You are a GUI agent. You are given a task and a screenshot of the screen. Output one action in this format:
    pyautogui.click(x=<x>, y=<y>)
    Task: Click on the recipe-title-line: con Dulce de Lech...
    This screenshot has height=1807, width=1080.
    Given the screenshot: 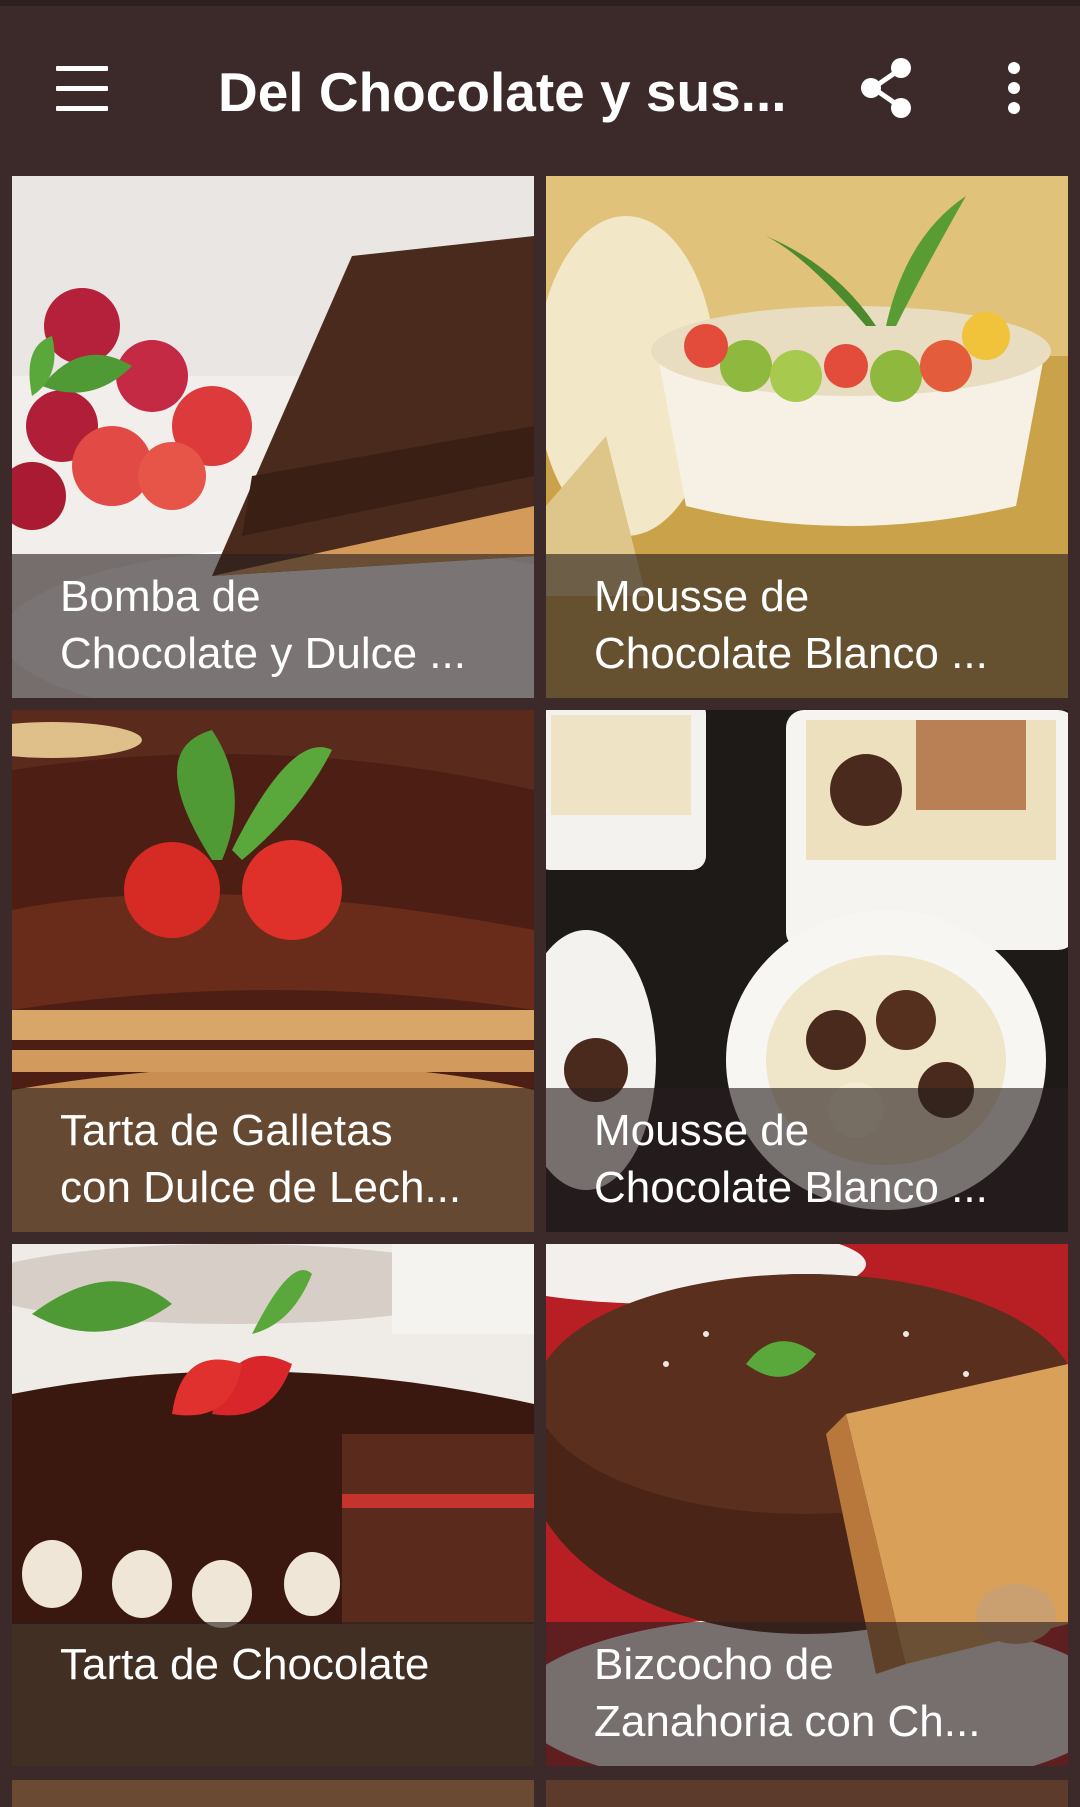 What is the action you would take?
    pyautogui.click(x=261, y=1187)
    